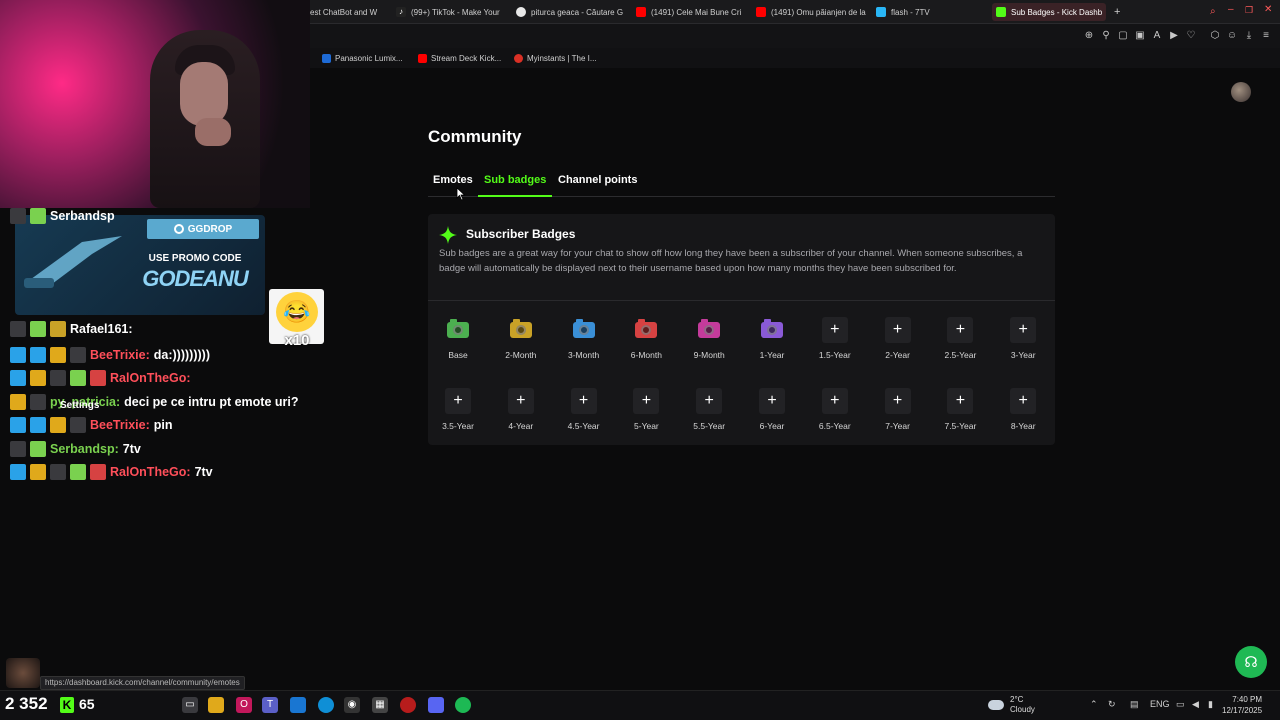 This screenshot has width=1280, height=720. I want to click on badge-1-5-year: +1.5-Year, so click(835, 338).